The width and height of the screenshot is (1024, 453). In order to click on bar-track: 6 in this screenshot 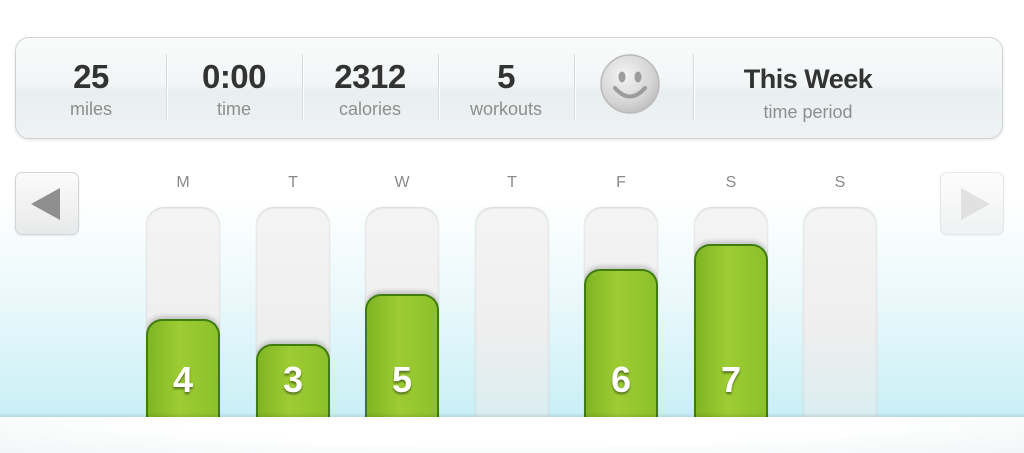, I will do `click(621, 313)`.